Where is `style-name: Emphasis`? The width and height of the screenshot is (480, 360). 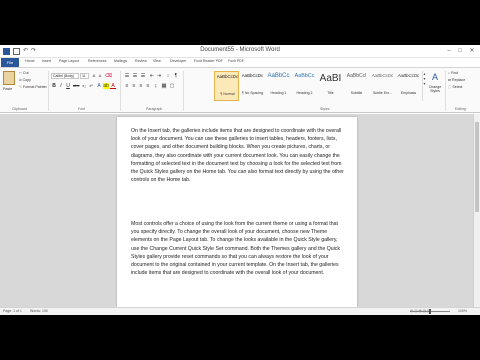
style-name: Emphasis is located at coordinates (408, 93).